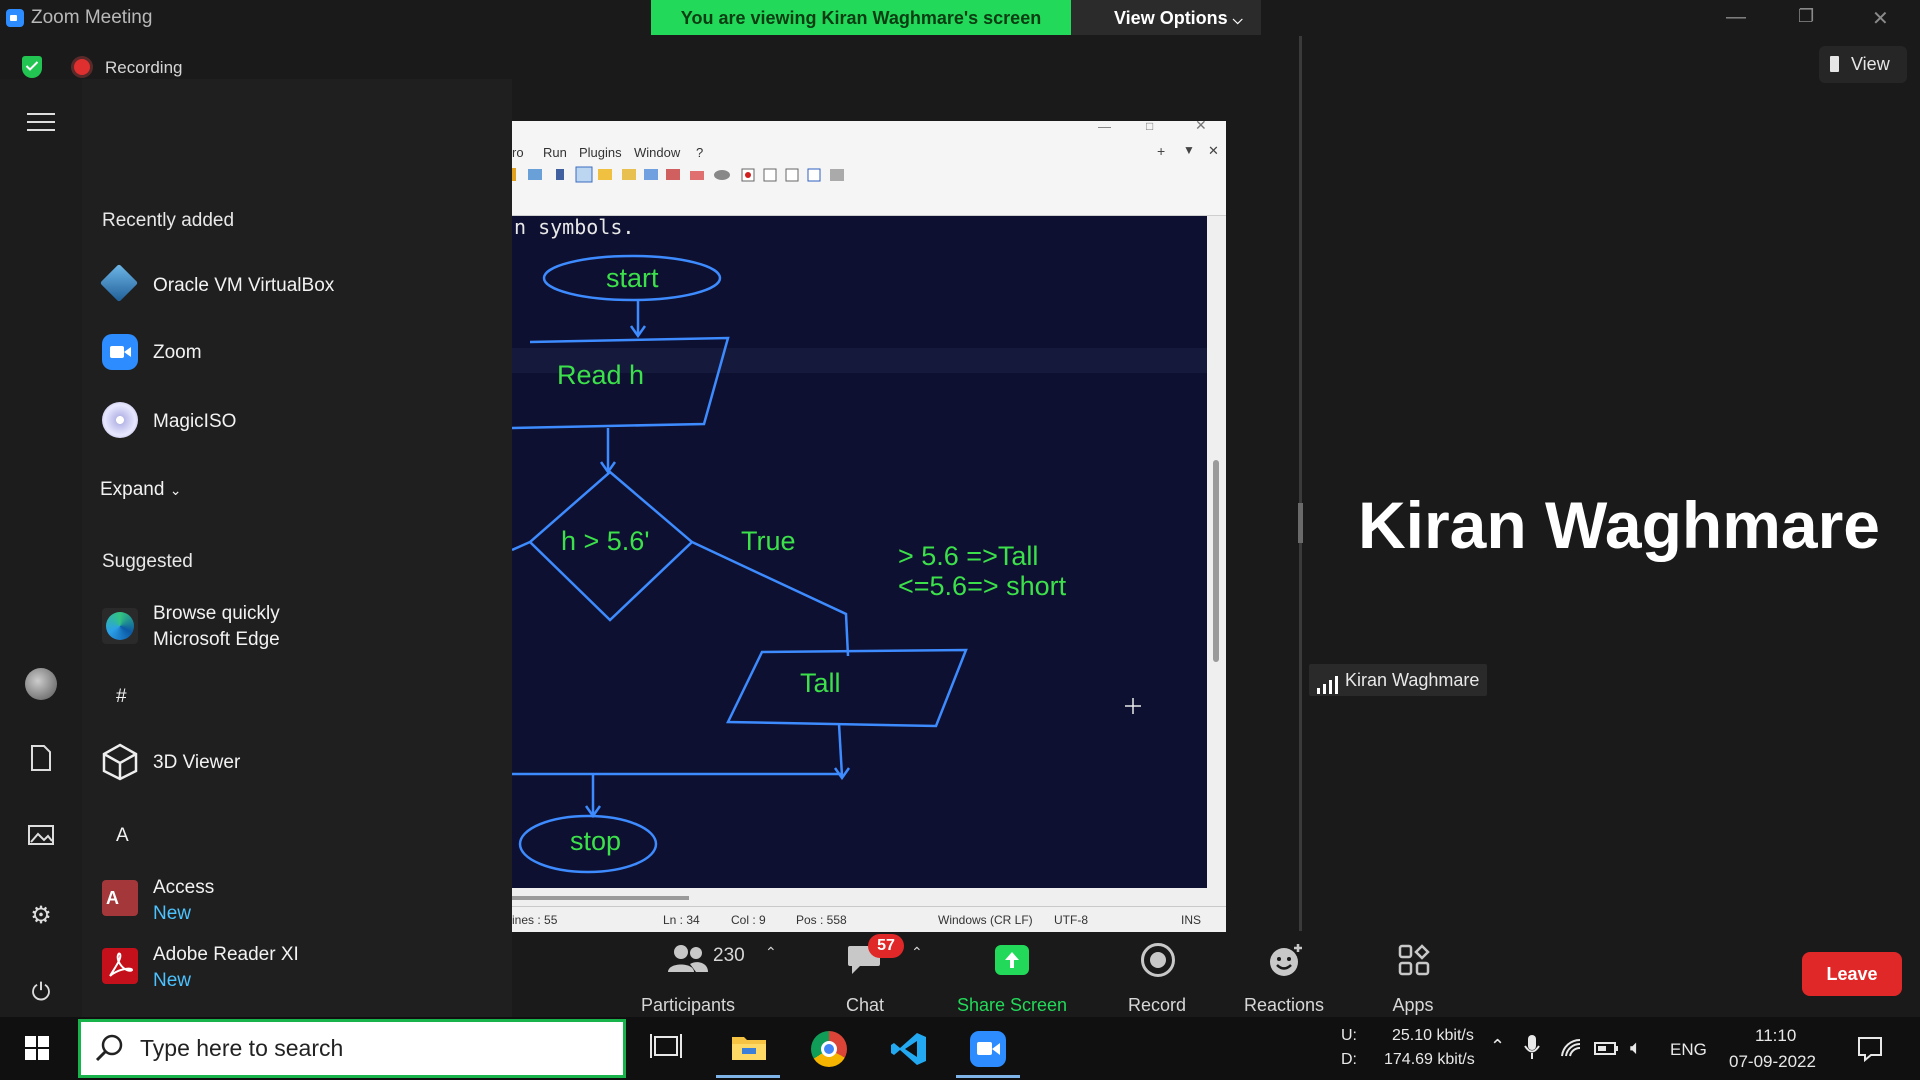 The image size is (1920, 1080). What do you see at coordinates (1158, 960) in the screenshot?
I see `record-icon` at bounding box center [1158, 960].